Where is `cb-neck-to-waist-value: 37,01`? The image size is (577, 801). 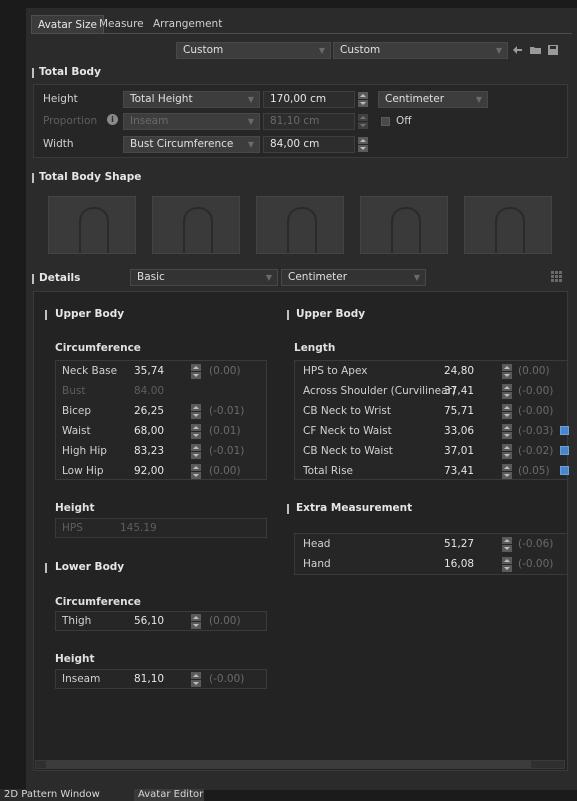
cb-neck-to-waist-value: 37,01 is located at coordinates (459, 451).